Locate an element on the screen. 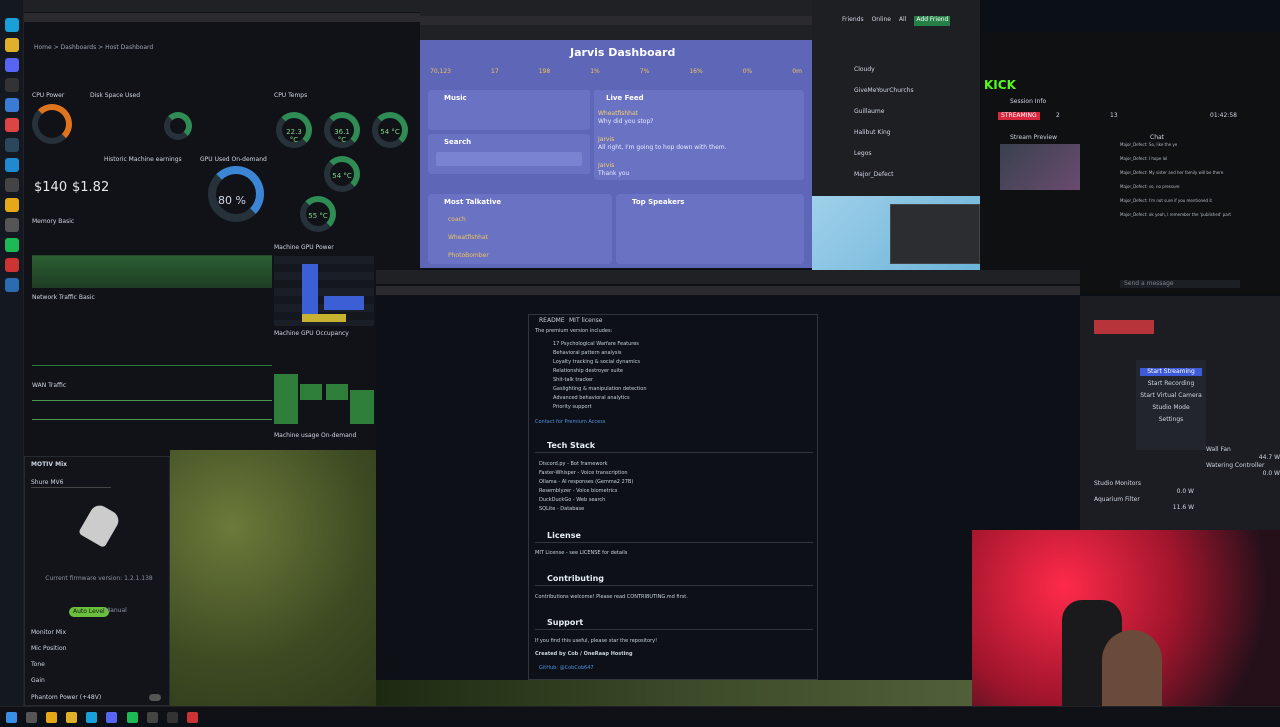 The image size is (1280, 727). feed-text: Thank you is located at coordinates (614, 173).